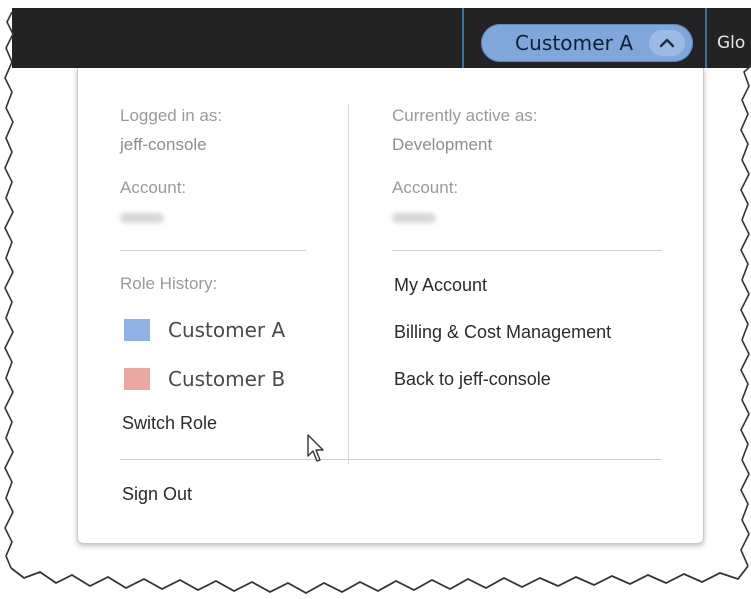 The height and width of the screenshot is (599, 751). I want to click on role-switcher-button: Customer A, so click(587, 43).